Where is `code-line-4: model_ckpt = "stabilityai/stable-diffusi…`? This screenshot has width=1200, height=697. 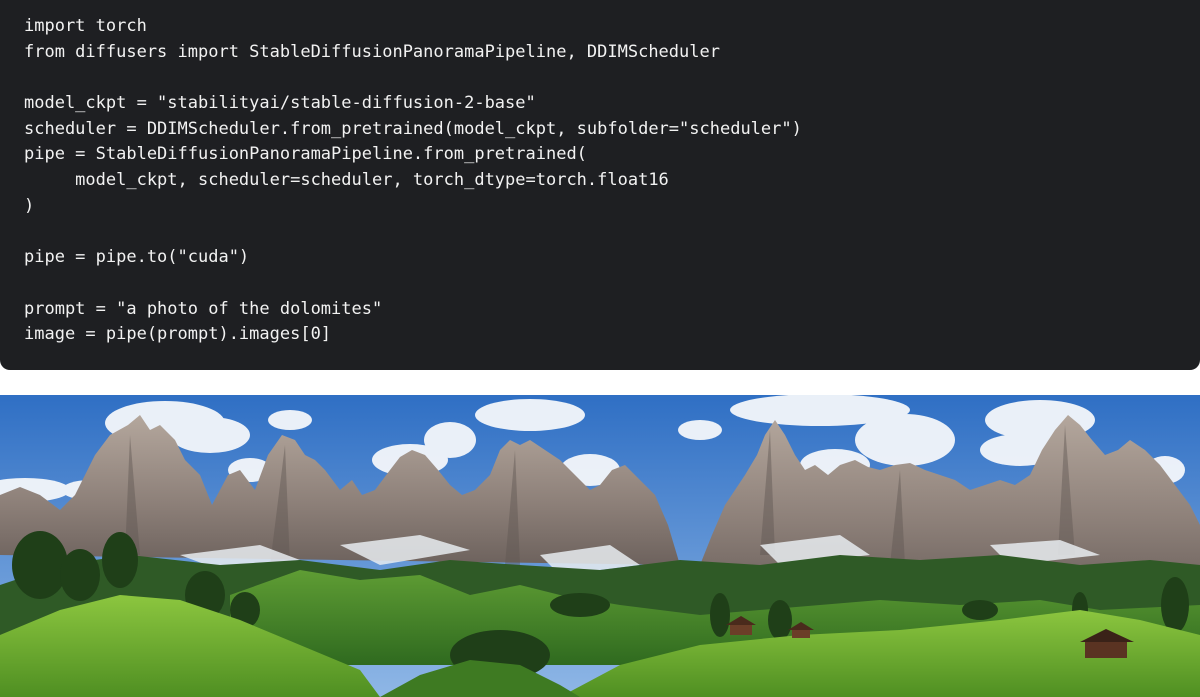
code-line-4: model_ckpt = "stabilityai/stable-diffusi… is located at coordinates (280, 103).